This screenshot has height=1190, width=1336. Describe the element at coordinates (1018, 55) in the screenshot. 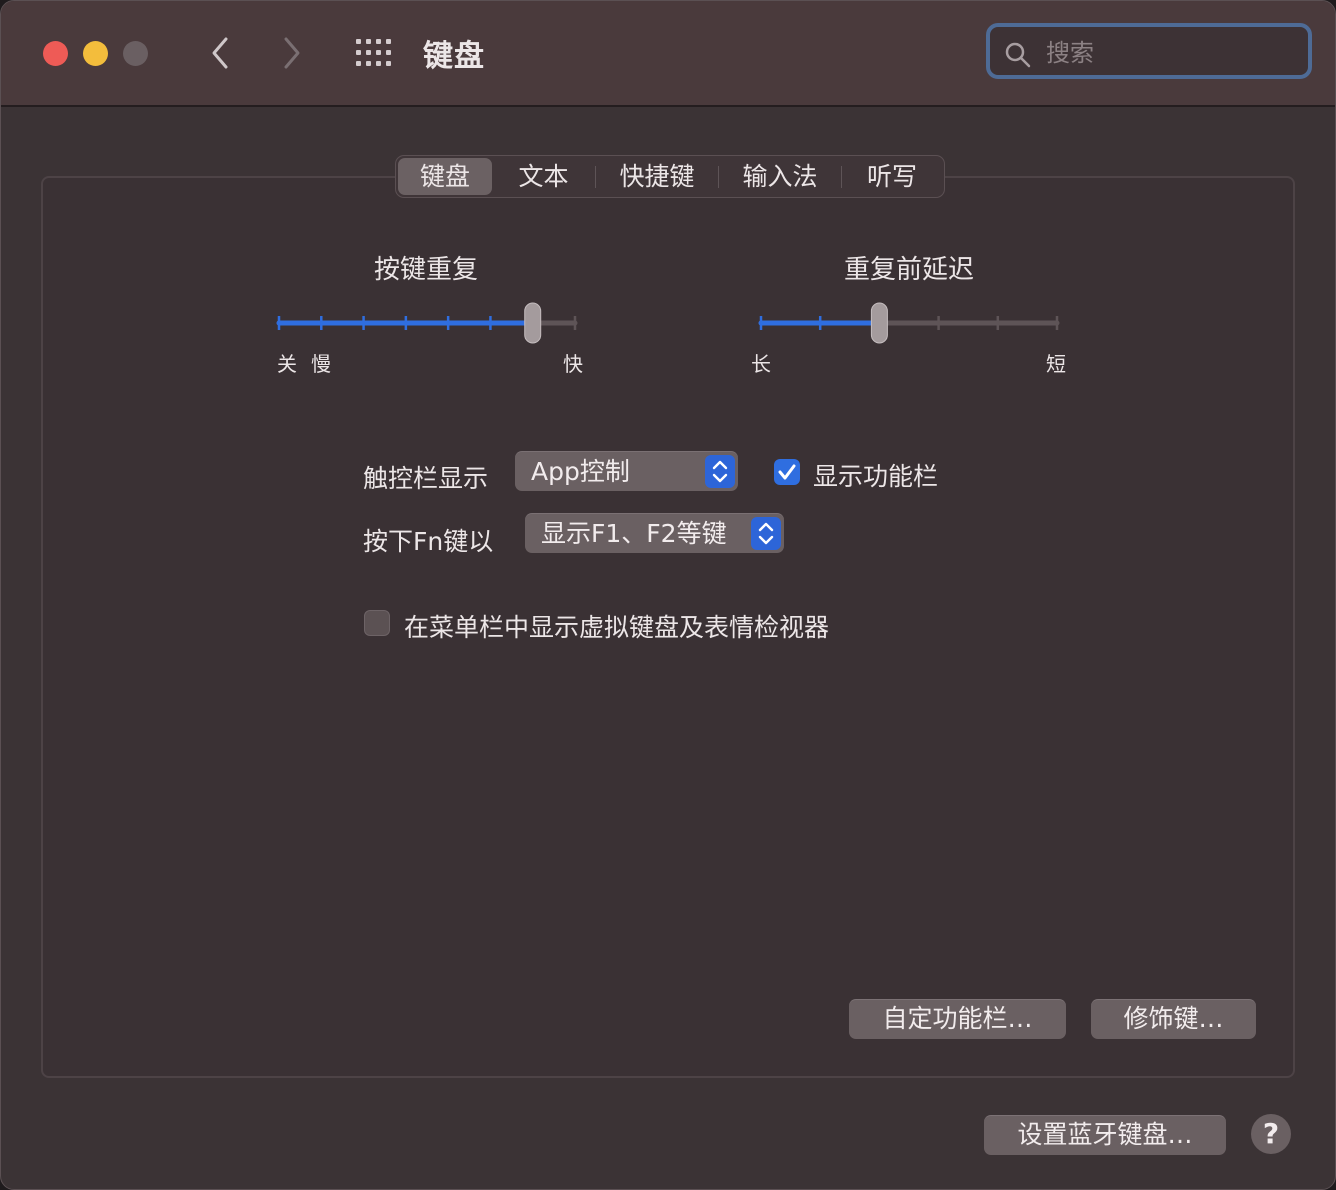

I see `search-icon` at that location.